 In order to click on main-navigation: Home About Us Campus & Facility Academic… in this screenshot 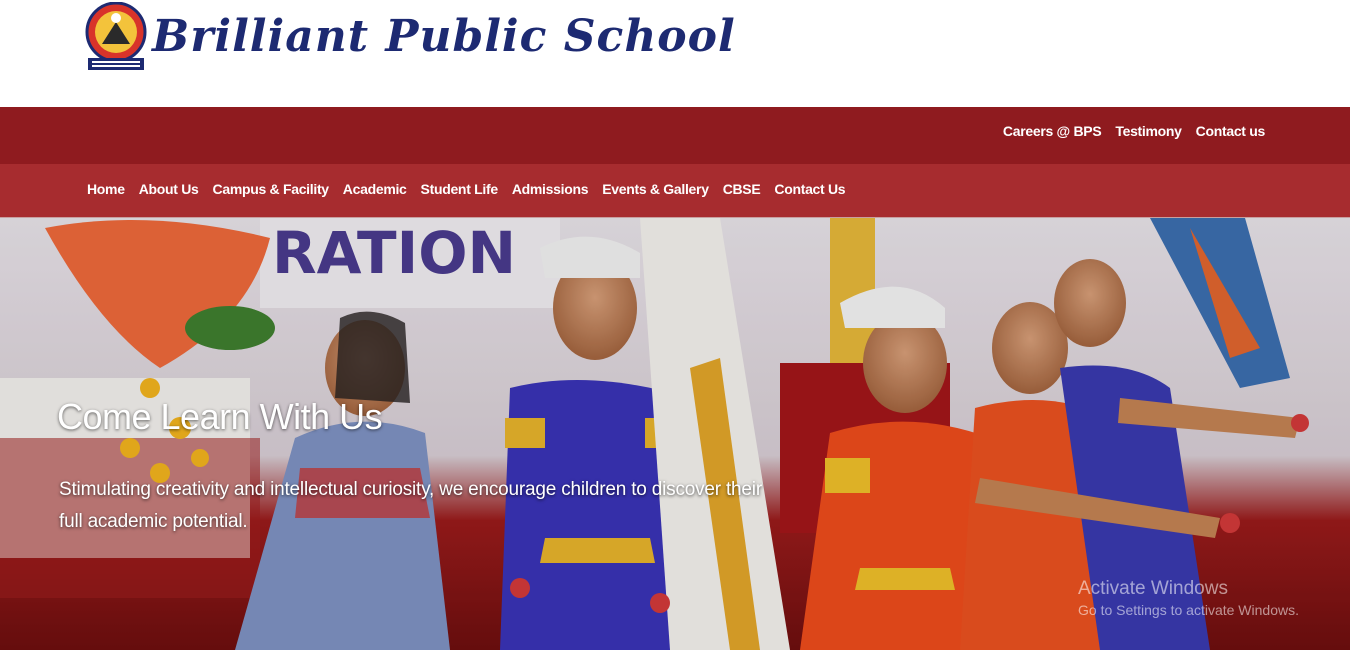, I will do `click(675, 191)`.